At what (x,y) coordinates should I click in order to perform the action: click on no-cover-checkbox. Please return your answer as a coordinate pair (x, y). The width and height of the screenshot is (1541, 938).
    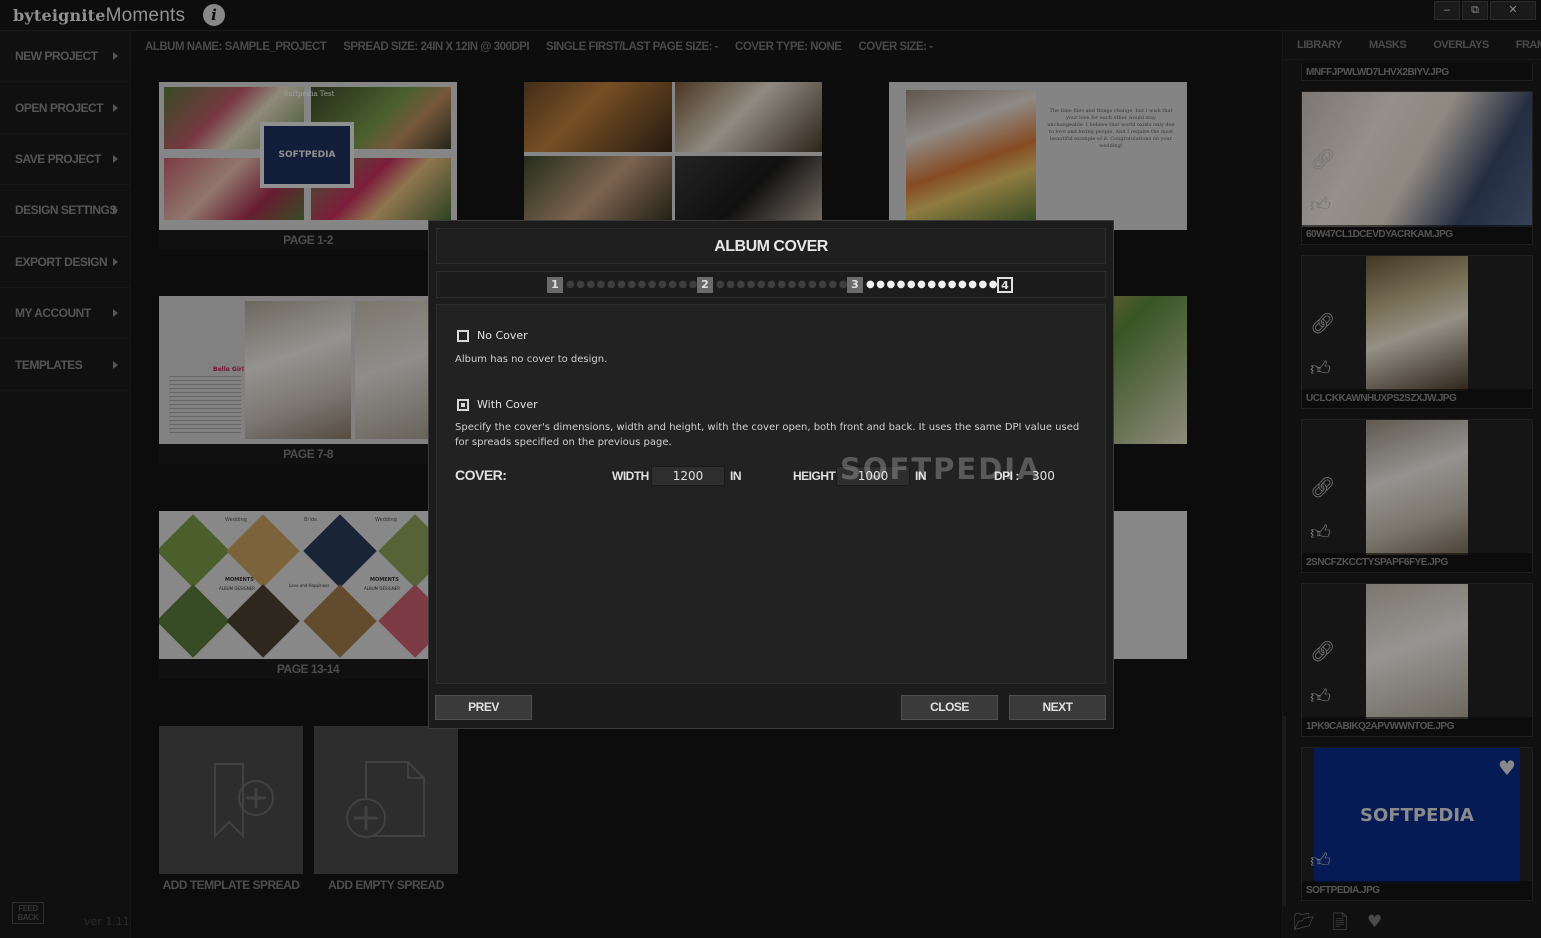
    Looking at the image, I should click on (463, 336).